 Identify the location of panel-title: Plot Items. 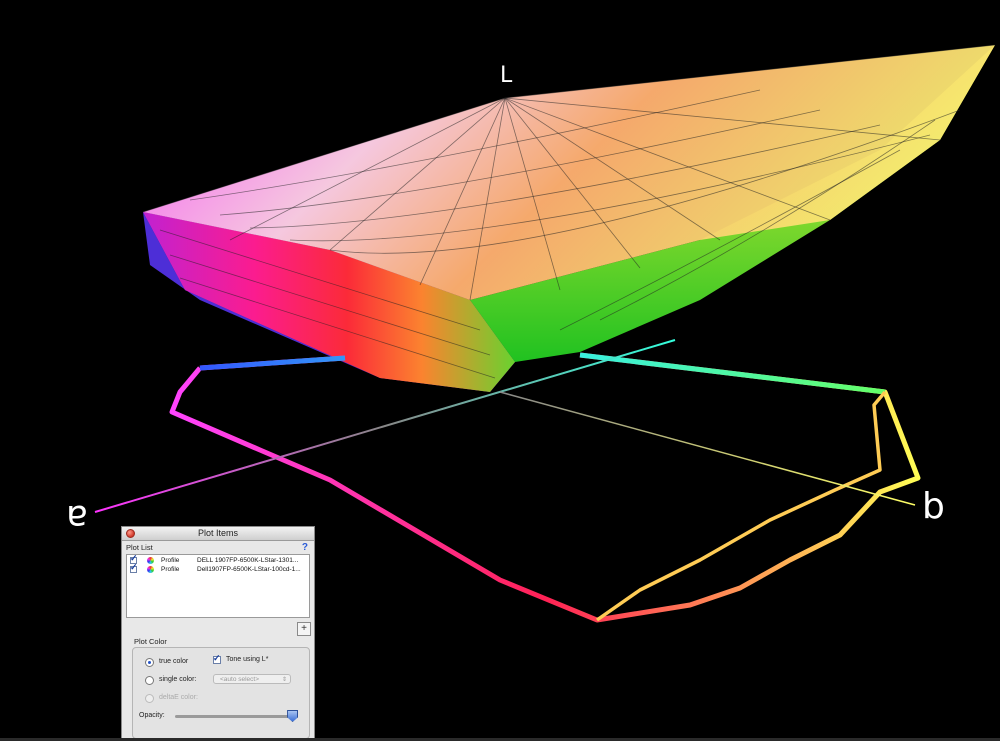
(217, 533).